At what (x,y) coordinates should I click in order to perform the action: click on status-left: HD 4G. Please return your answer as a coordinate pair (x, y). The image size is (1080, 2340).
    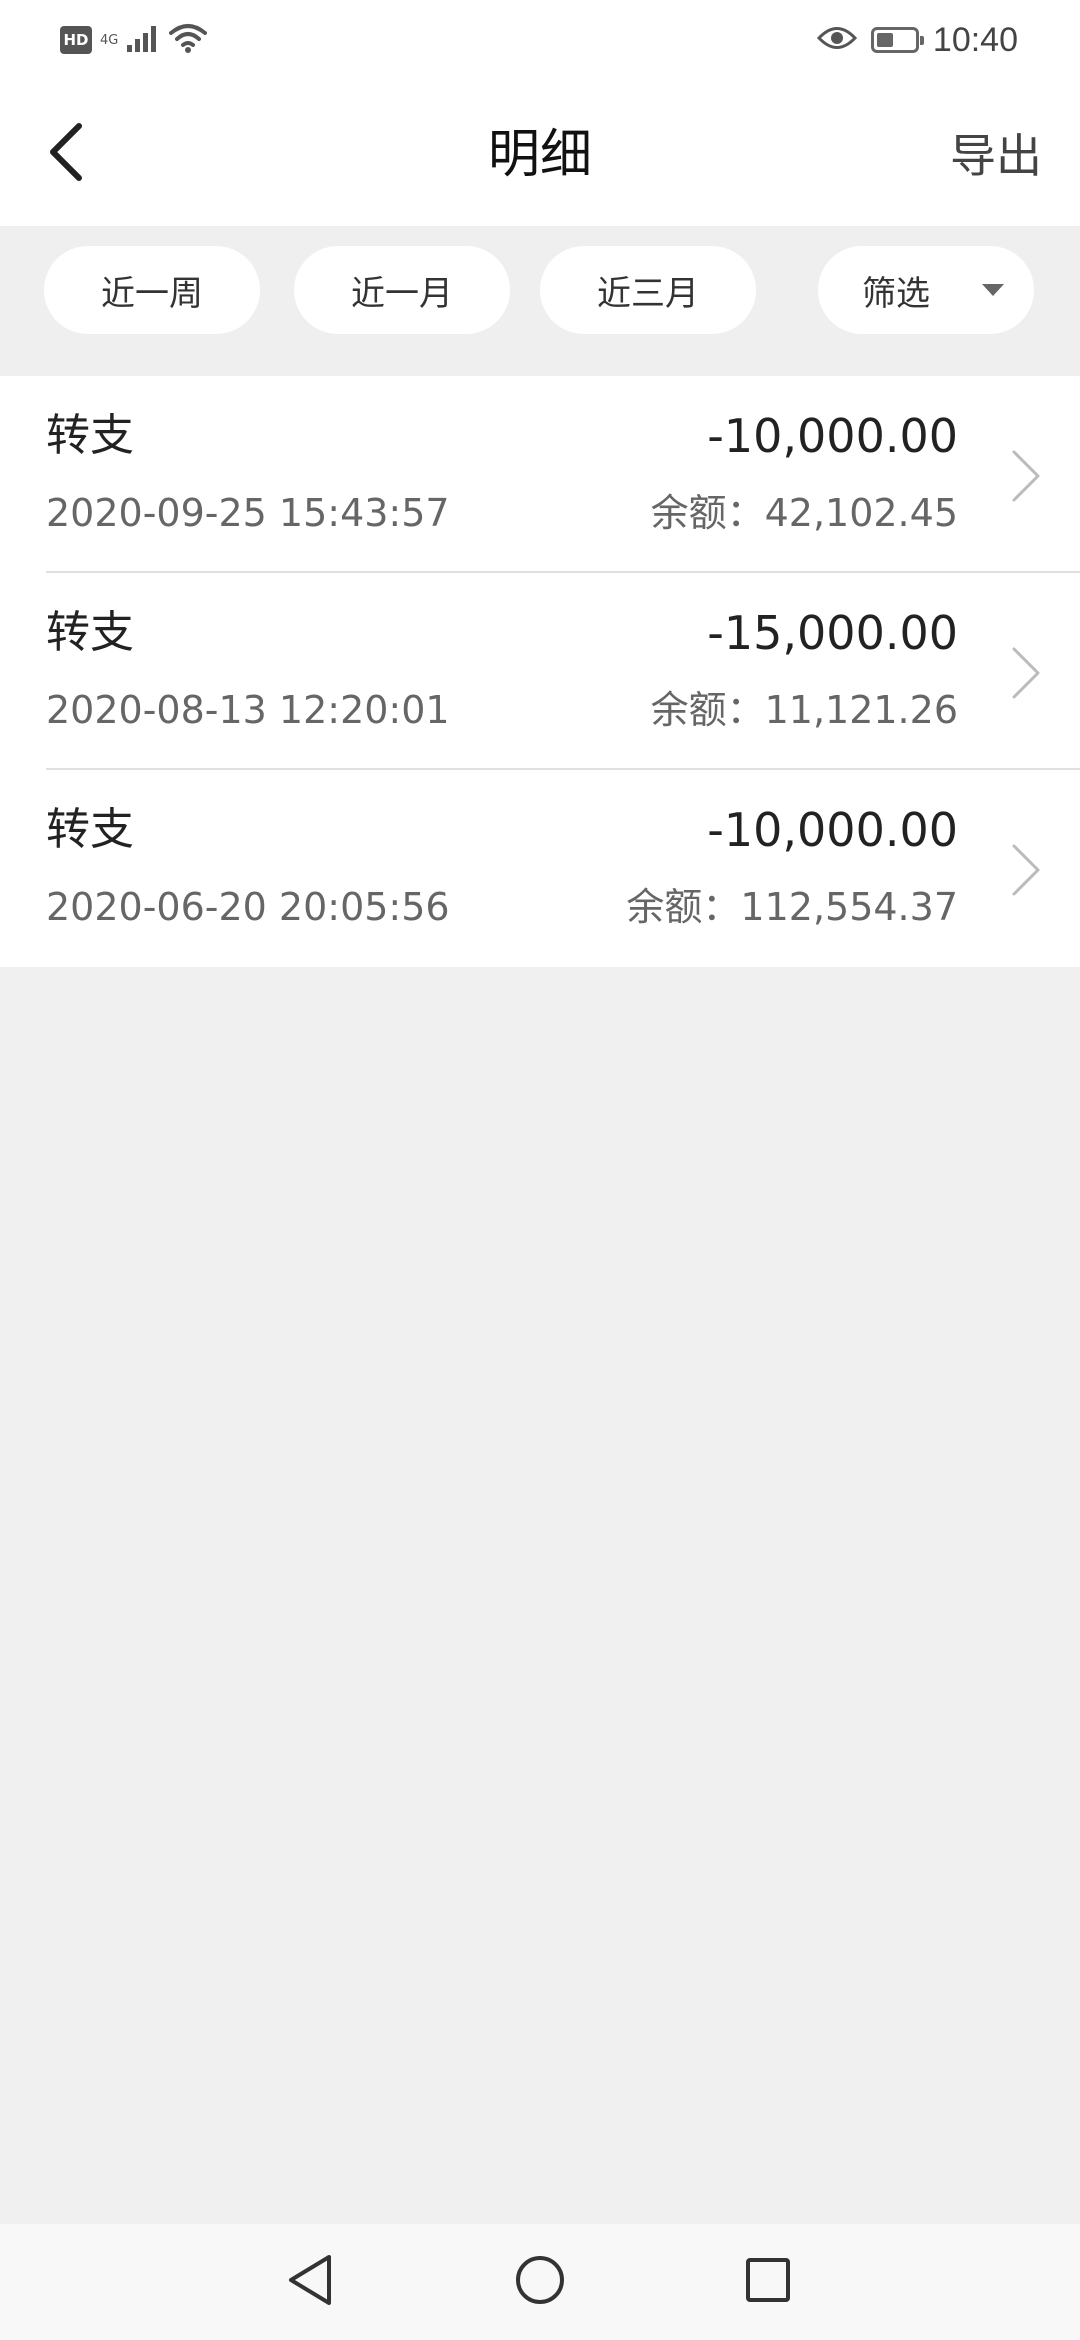
    Looking at the image, I should click on (134, 40).